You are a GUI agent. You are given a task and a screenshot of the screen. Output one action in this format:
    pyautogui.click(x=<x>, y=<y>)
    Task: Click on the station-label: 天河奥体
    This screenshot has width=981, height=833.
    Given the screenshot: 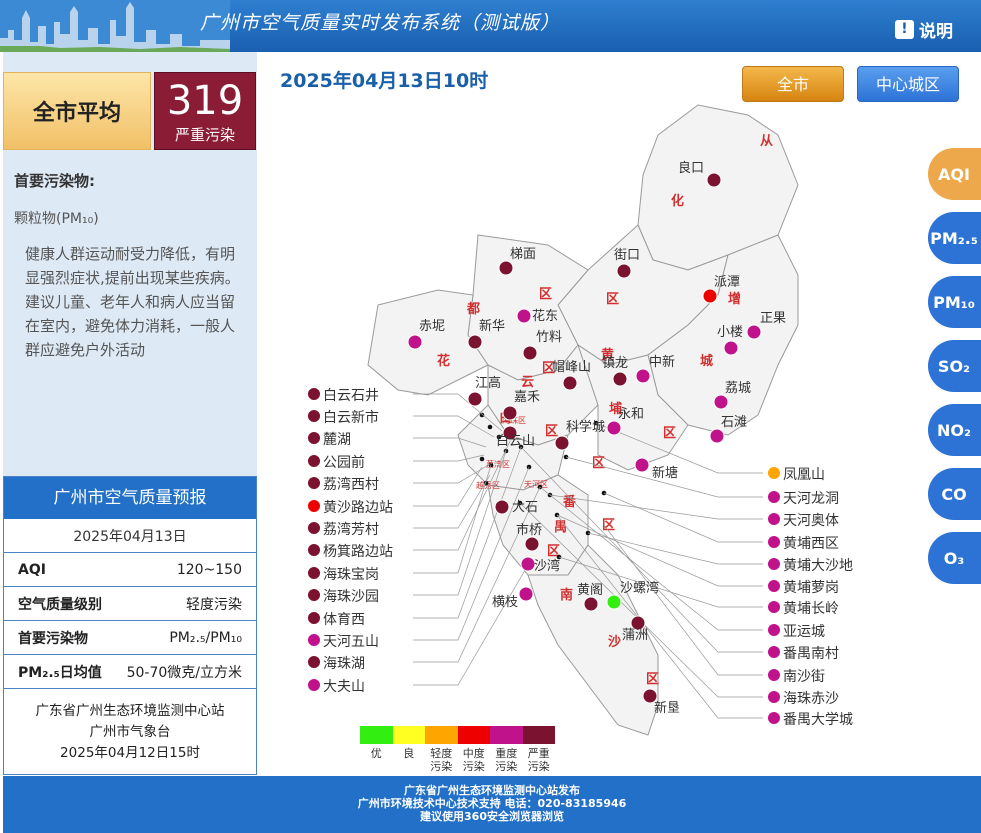 What is the action you would take?
    pyautogui.click(x=811, y=520)
    